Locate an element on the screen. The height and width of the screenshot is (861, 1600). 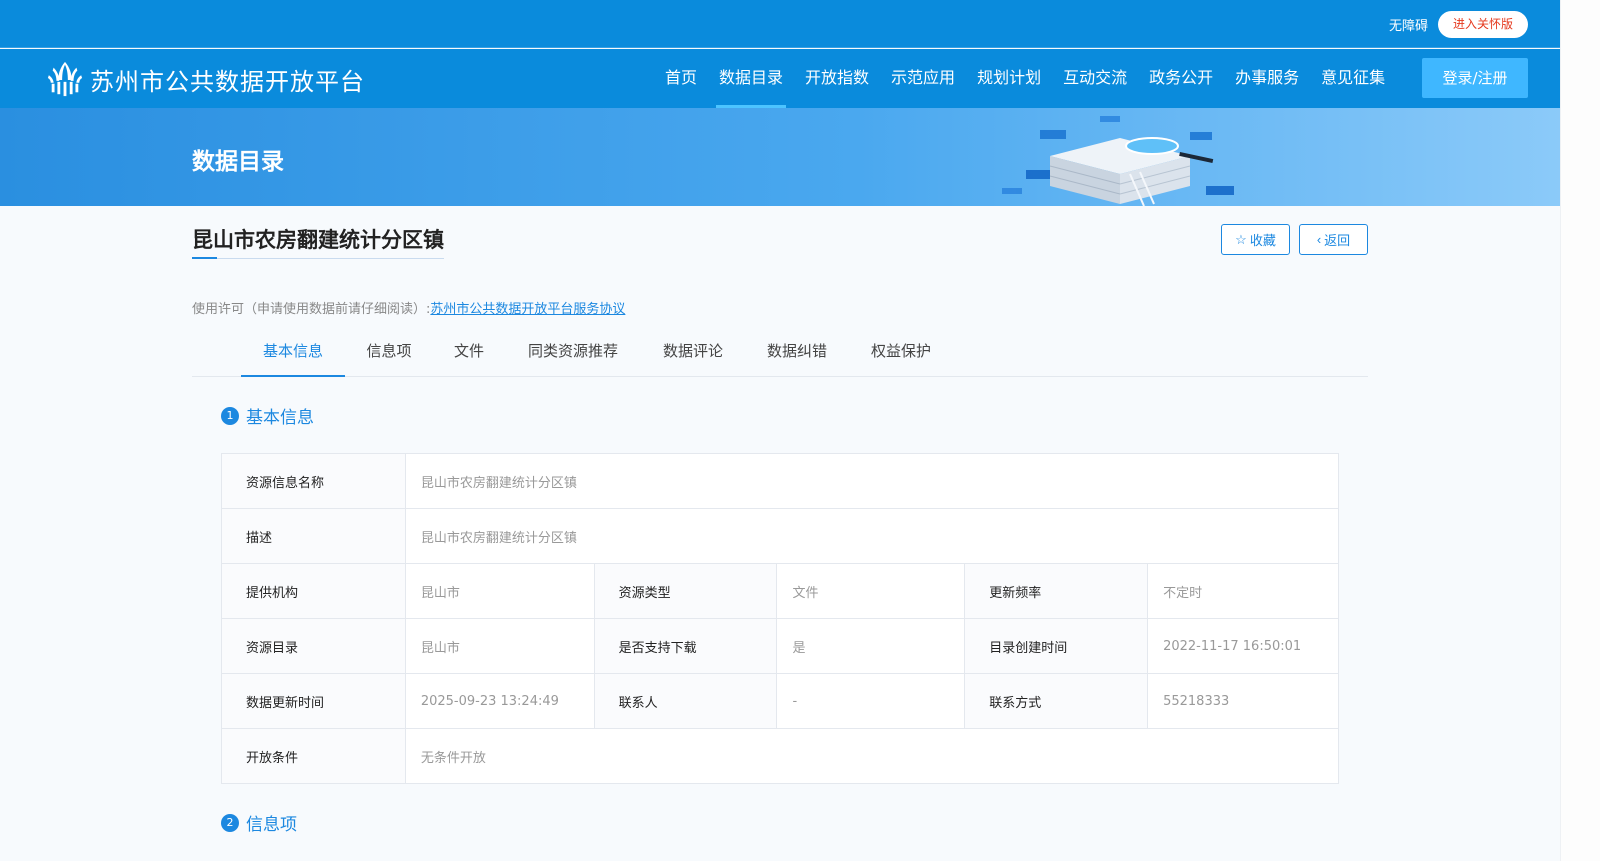
tab-basic-info: 基本信息 is located at coordinates (293, 353).